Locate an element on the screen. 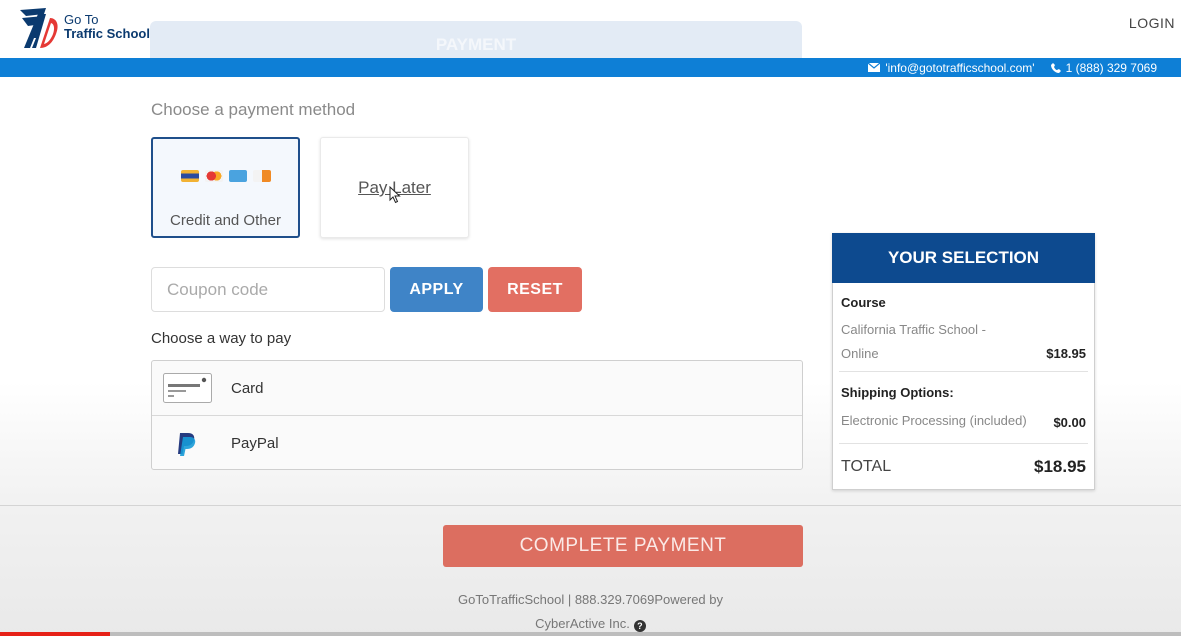 The width and height of the screenshot is (1181, 636). pay-option-paypal-label: PayPal is located at coordinates (255, 443).